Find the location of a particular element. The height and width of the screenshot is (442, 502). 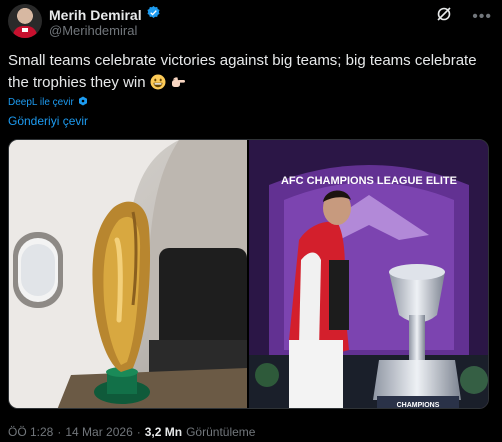

avatar is located at coordinates (25, 21).